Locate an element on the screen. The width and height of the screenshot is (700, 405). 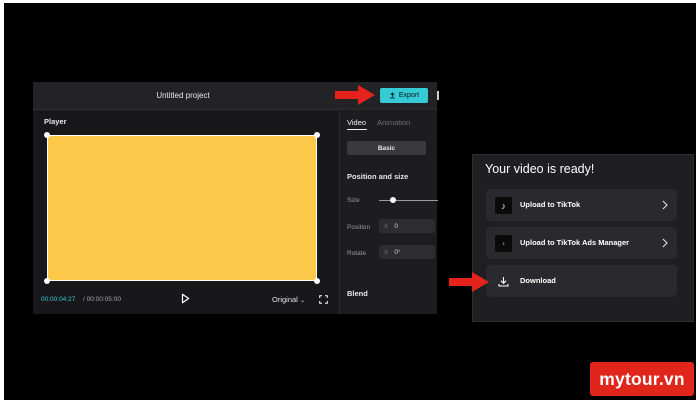
position-label: Position is located at coordinates (359, 227).